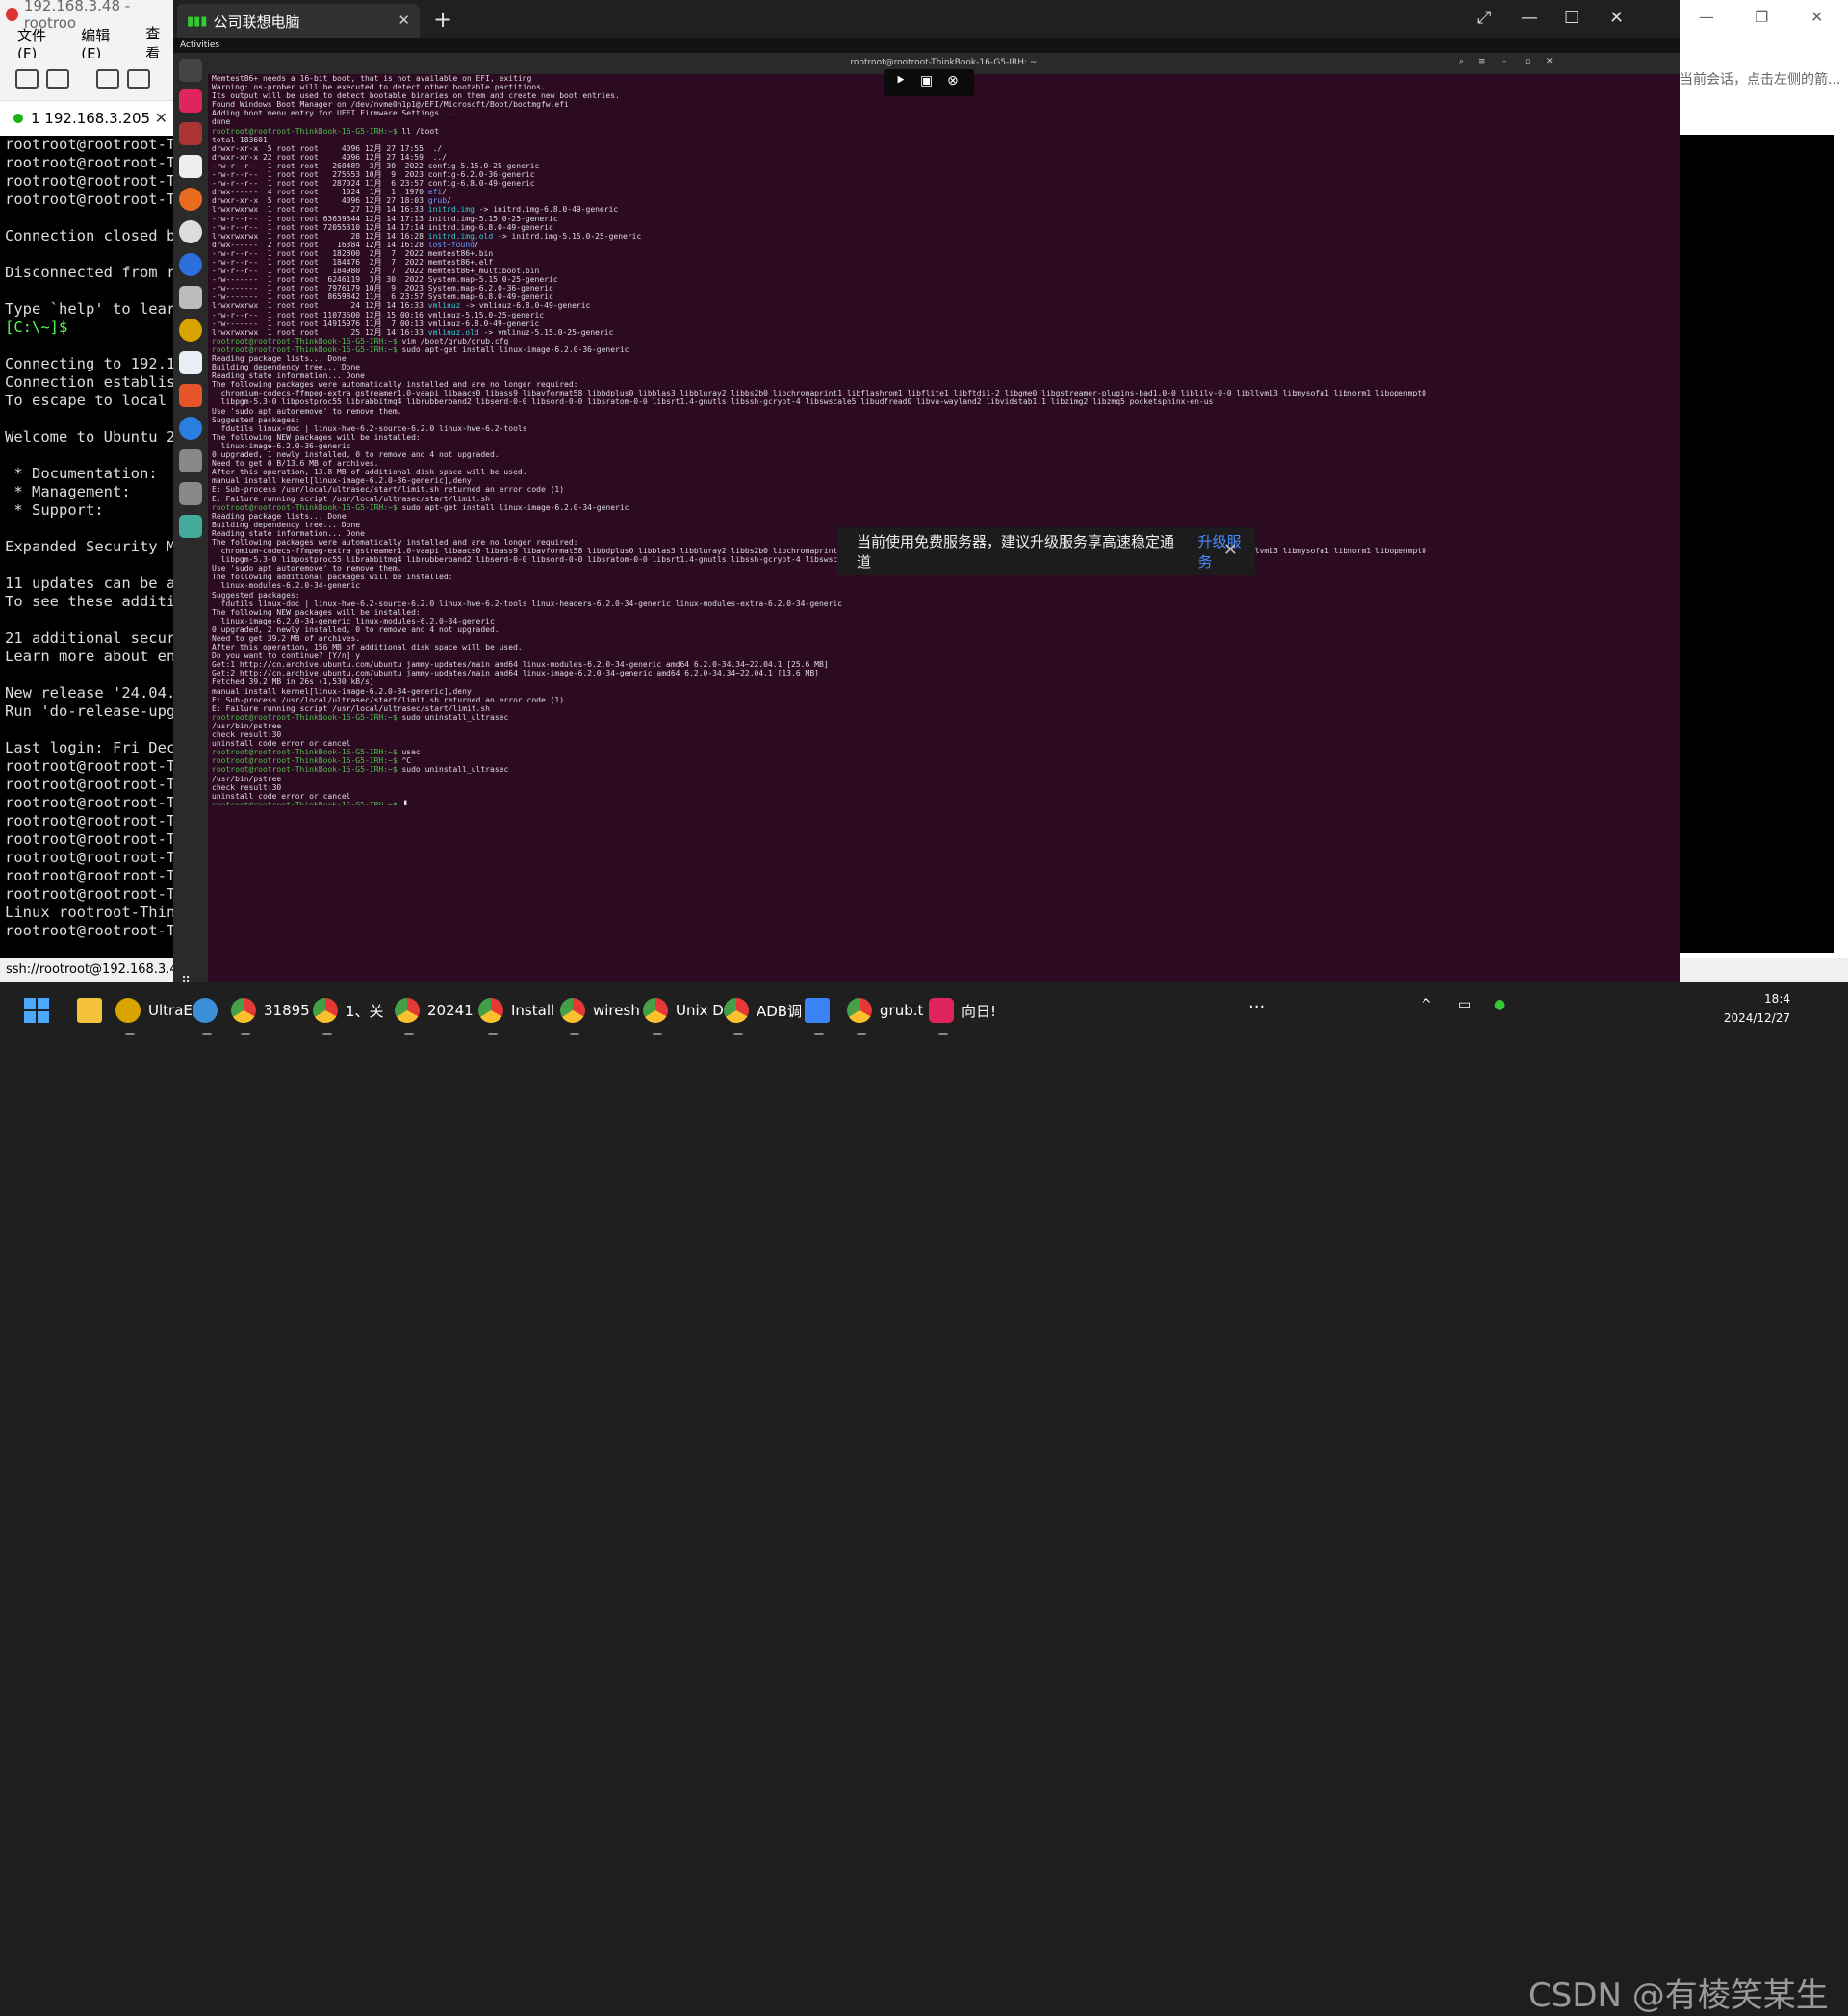 This screenshot has width=1848, height=2016. What do you see at coordinates (1571, 18) in the screenshot?
I see `maximize-icon: ☐` at bounding box center [1571, 18].